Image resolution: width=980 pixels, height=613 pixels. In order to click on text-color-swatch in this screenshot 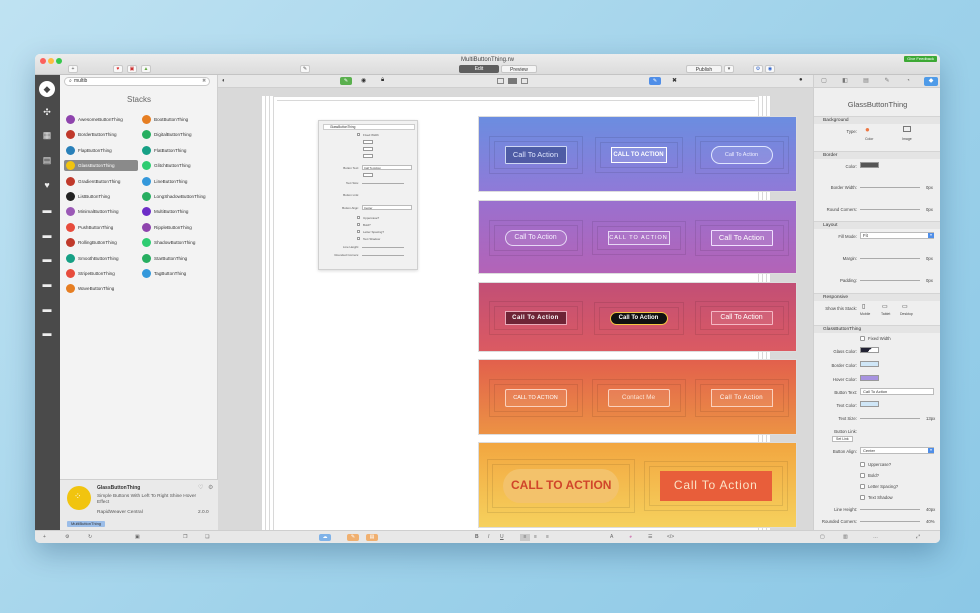, I will do `click(869, 404)`.